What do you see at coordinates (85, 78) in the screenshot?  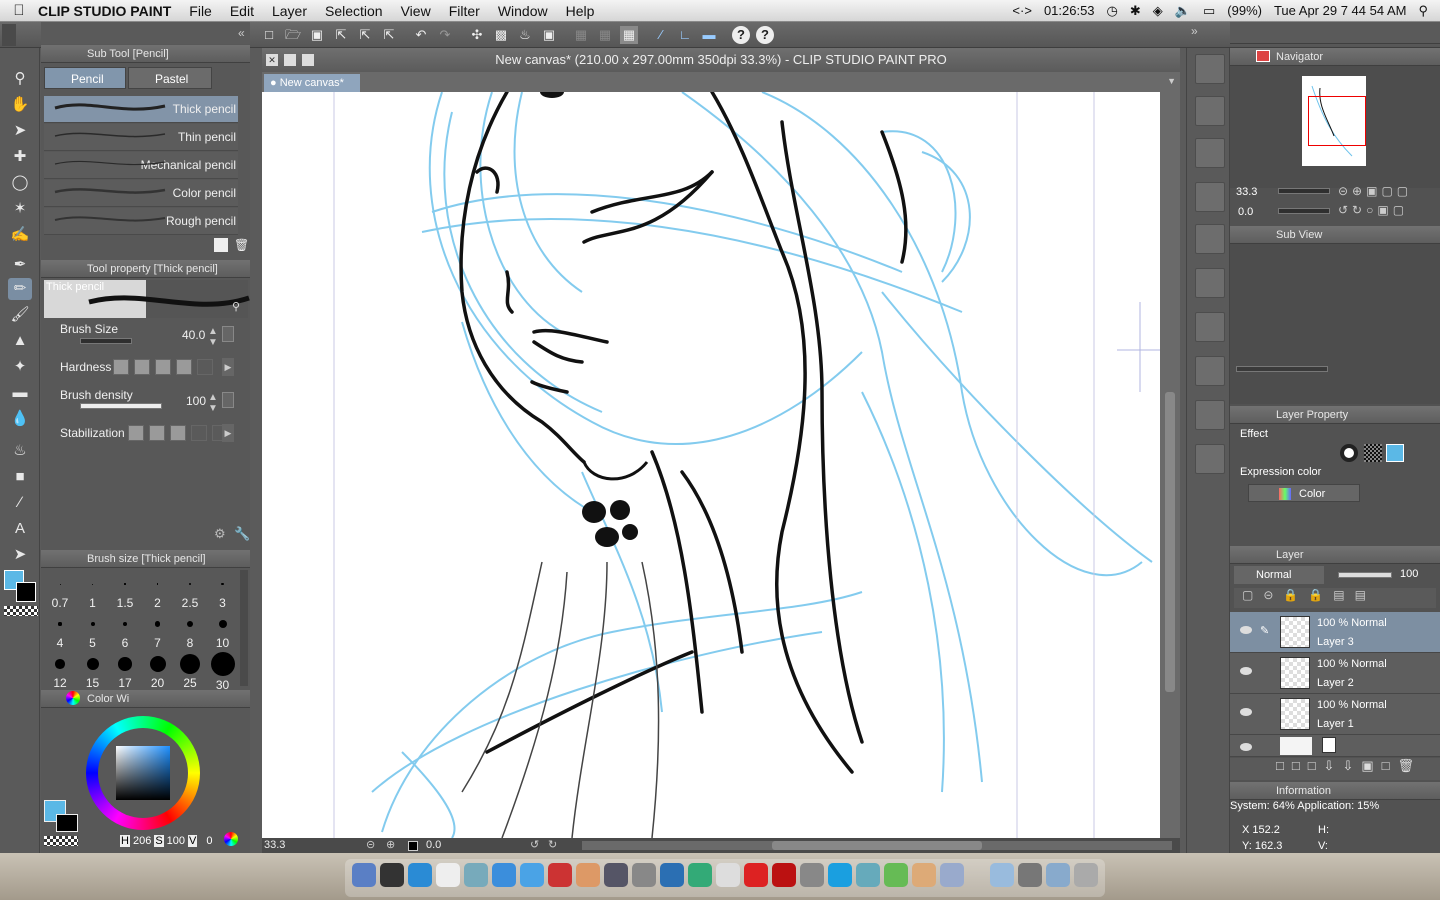 I see `tab-pencil: Pencil` at bounding box center [85, 78].